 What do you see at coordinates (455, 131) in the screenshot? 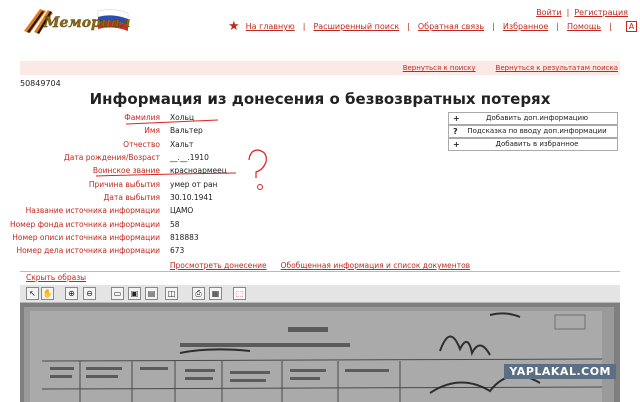
I see `question-icon: ?` at bounding box center [455, 131].